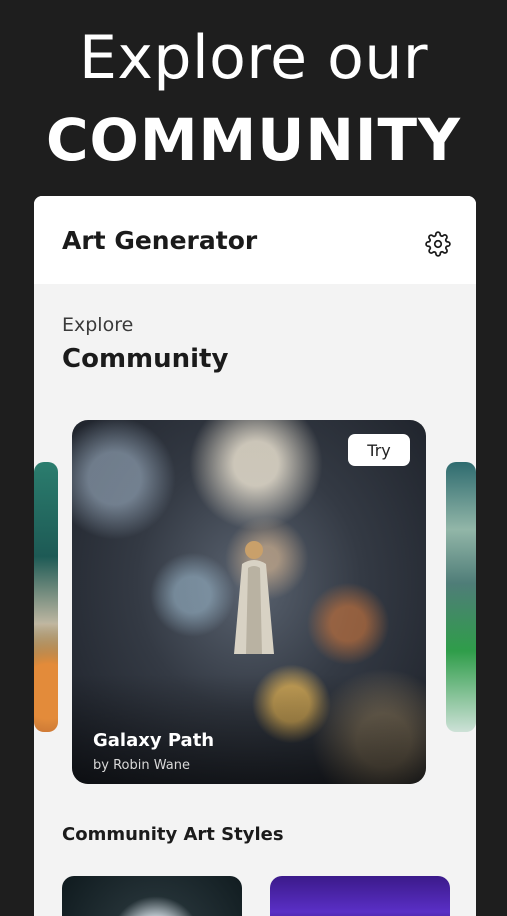  Describe the element at coordinates (160, 240) in the screenshot. I see `app-title: Art Generator` at that location.